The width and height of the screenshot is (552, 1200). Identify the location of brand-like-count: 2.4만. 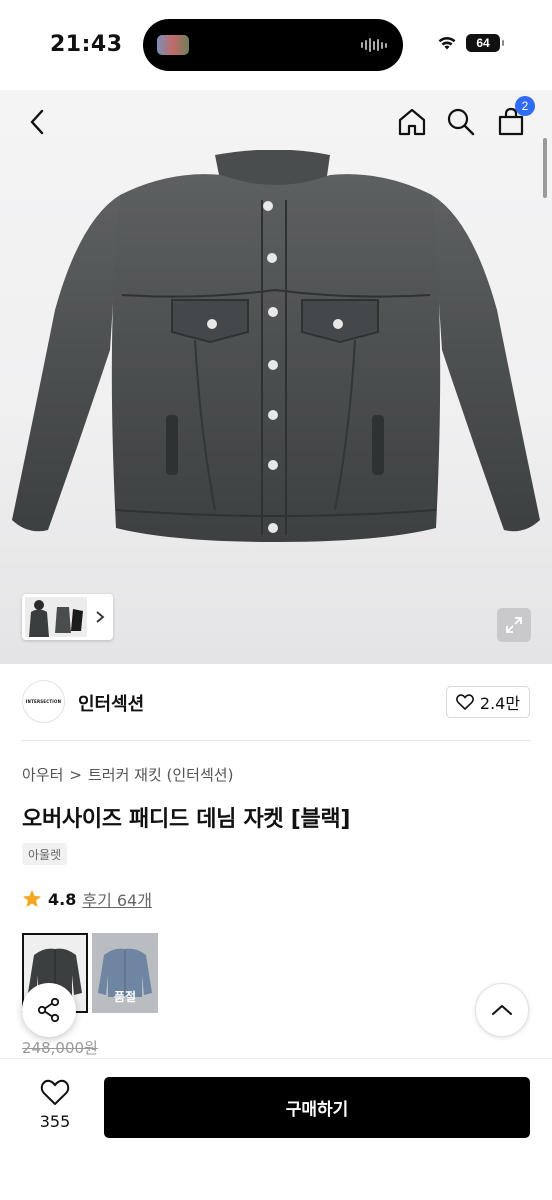
(500, 703).